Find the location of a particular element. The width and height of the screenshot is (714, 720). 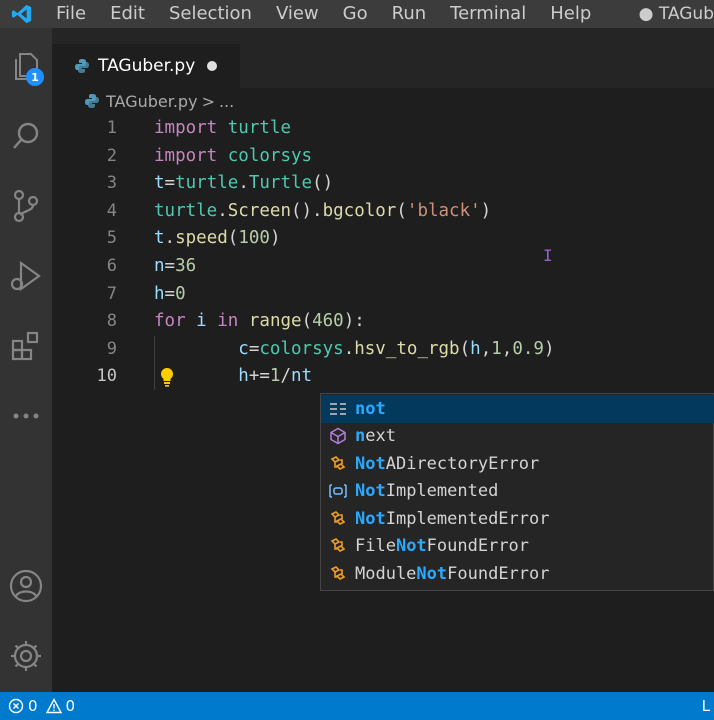

line-number: 6 is located at coordinates (111, 266).